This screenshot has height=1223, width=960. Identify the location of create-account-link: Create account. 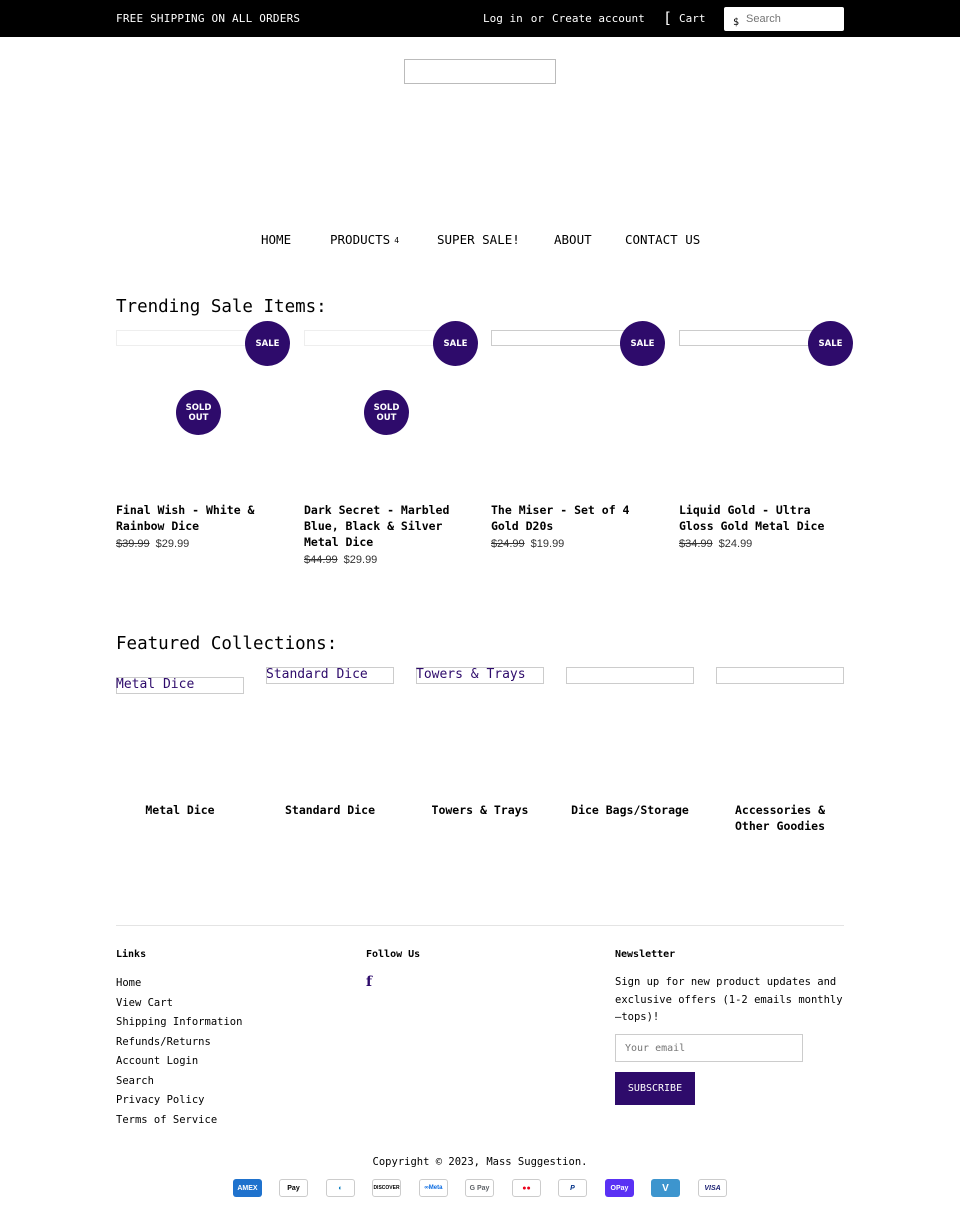
(598, 18).